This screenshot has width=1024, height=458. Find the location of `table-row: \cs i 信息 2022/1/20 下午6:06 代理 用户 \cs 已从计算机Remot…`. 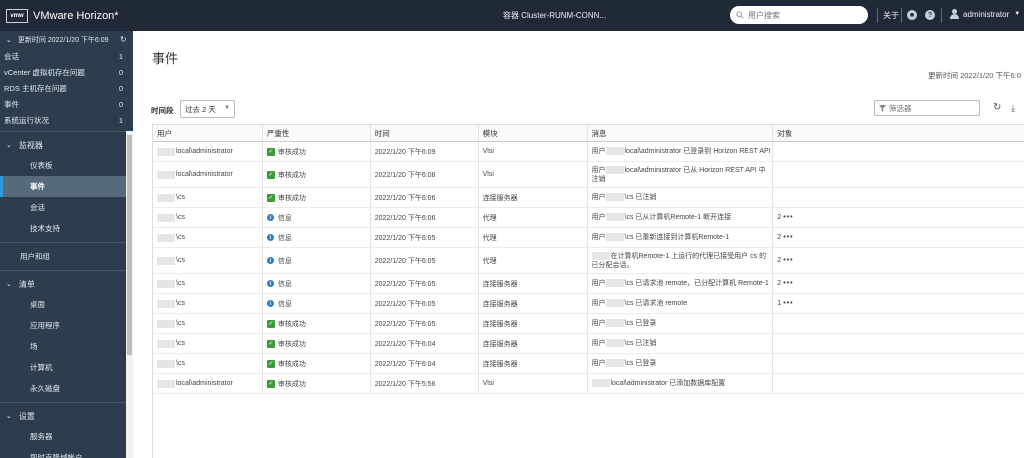

table-row: \cs i 信息 2022/1/20 下午6:06 代理 用户 \cs 已从计算机Remot… is located at coordinates (588, 218).